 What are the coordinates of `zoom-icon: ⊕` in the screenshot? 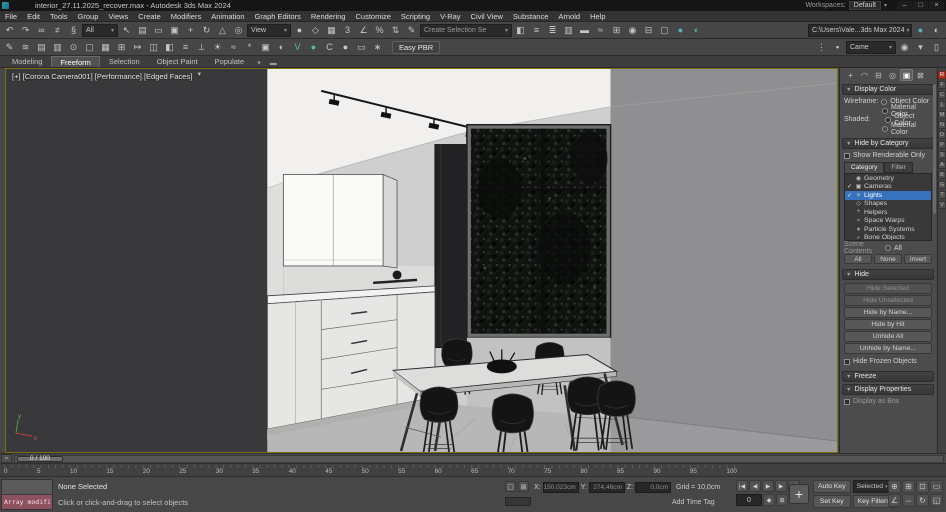 It's located at (894, 486).